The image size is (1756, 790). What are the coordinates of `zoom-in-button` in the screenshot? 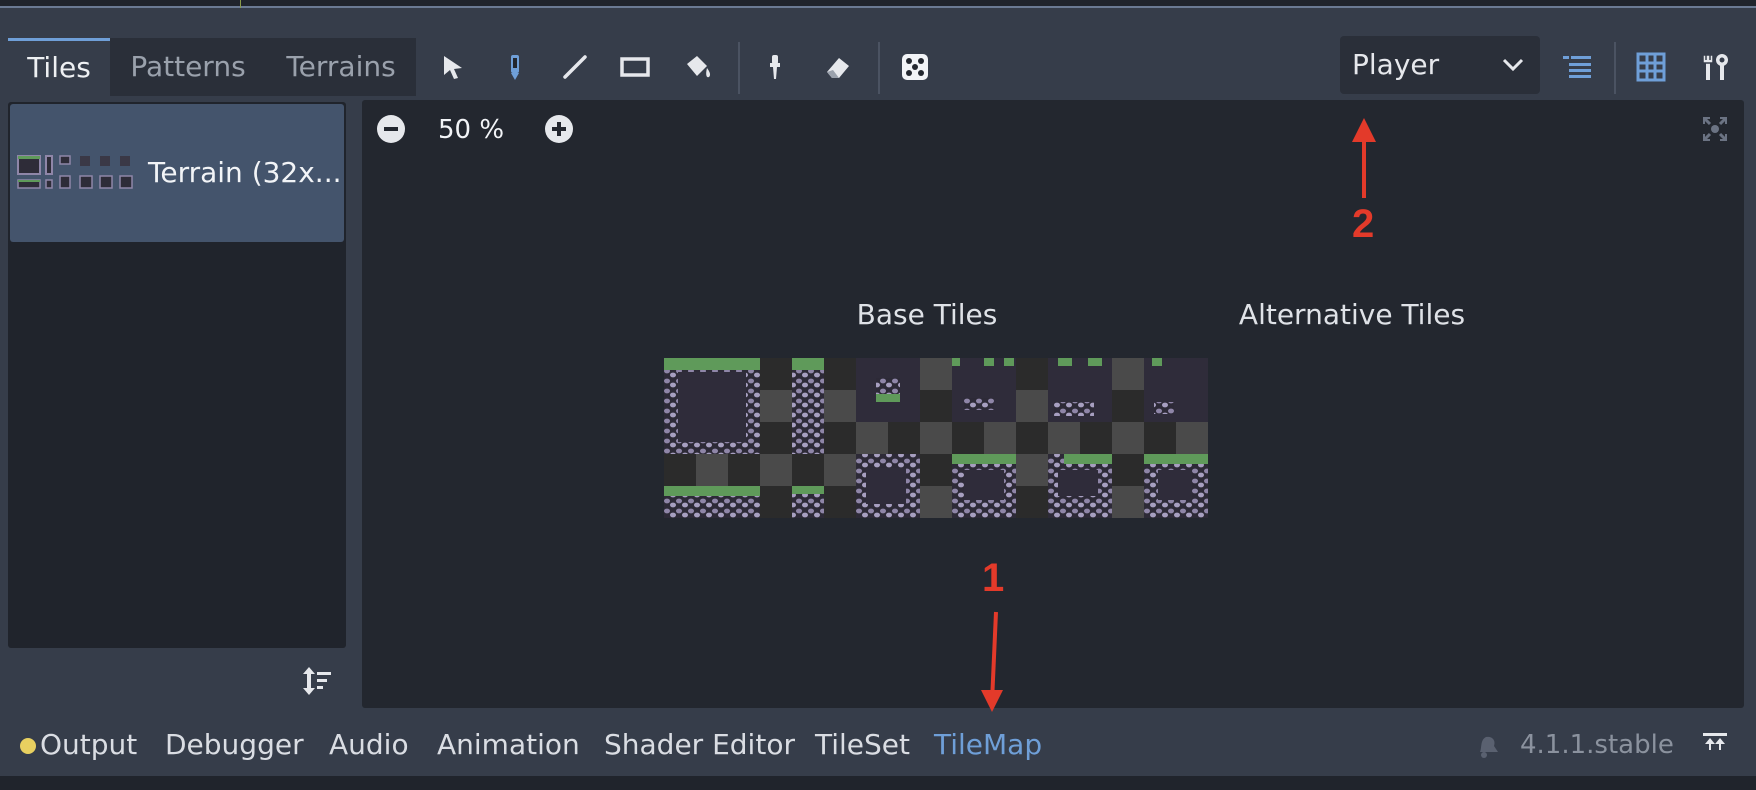 It's located at (559, 131).